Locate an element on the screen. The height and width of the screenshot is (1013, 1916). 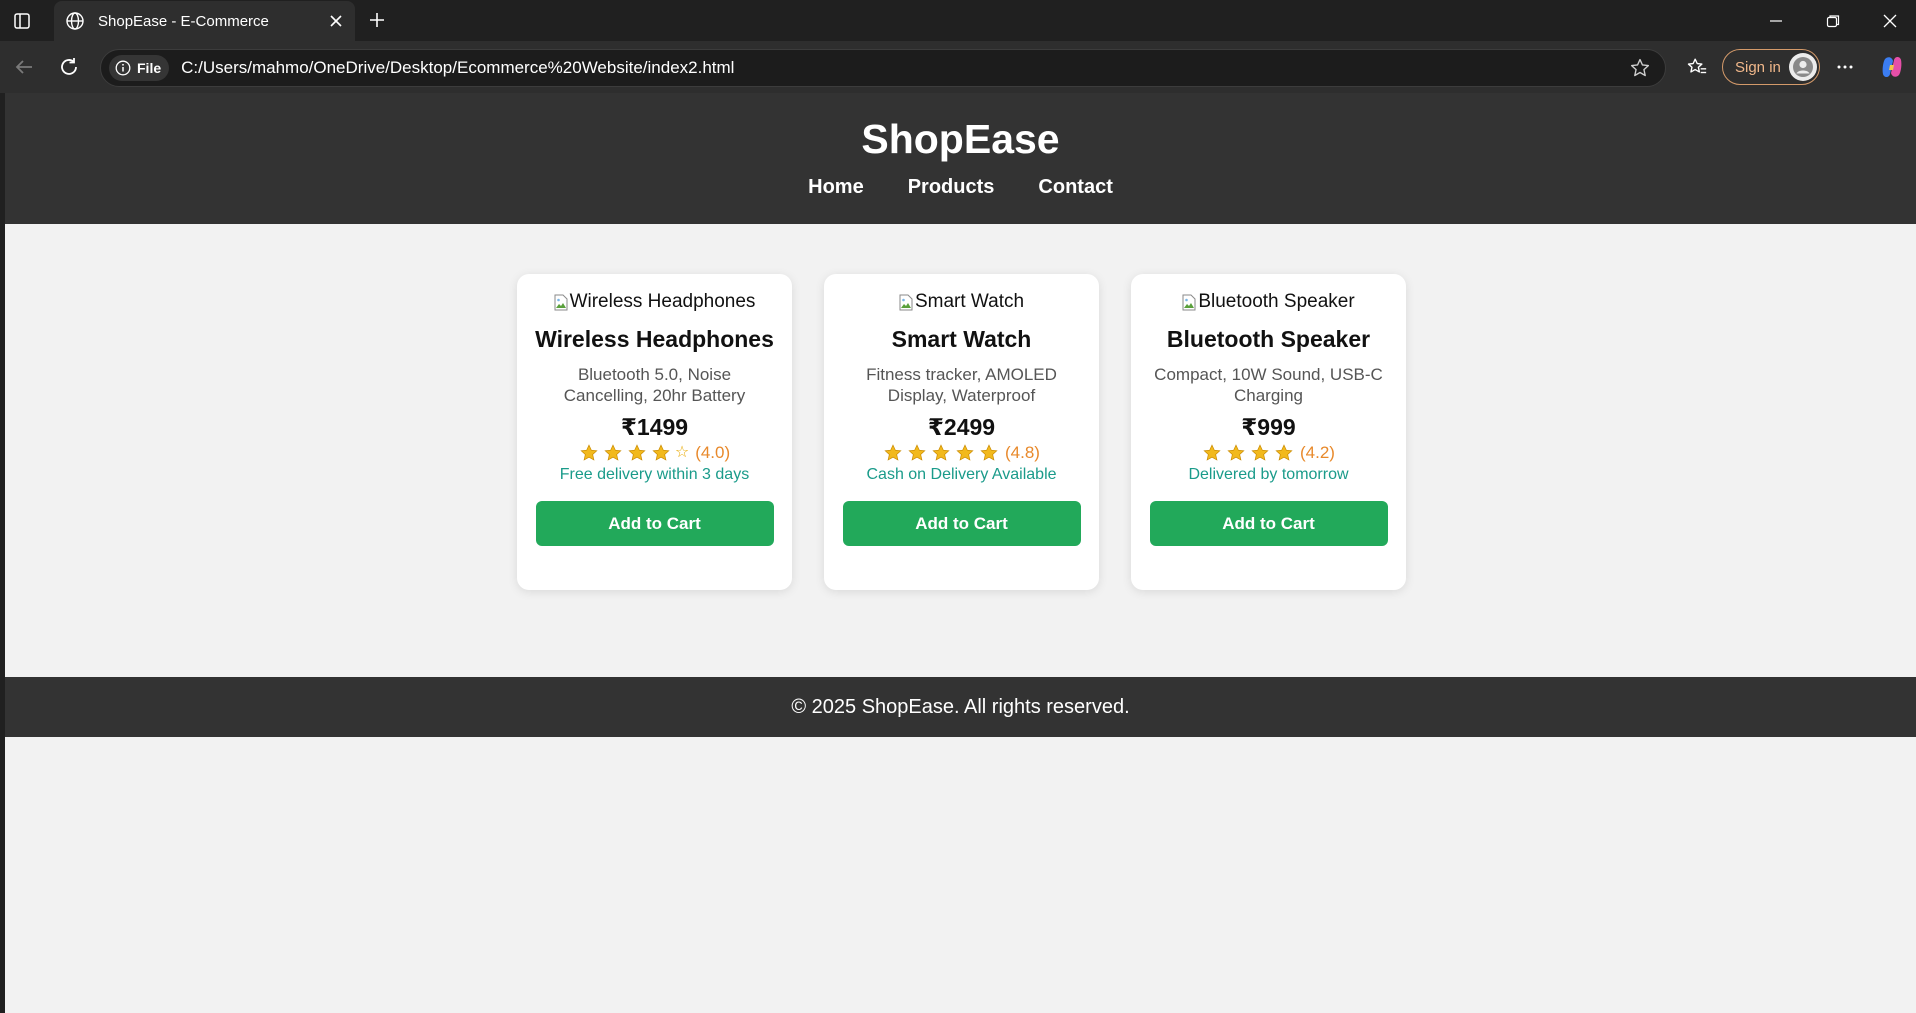
site-title: ShopEase is located at coordinates (960, 139).